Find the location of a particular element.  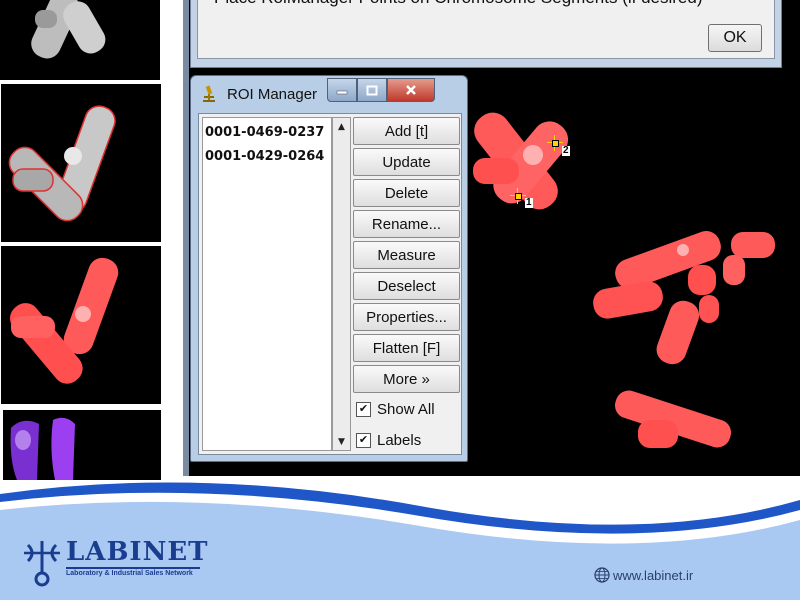

deselect-button: Deselect is located at coordinates (406, 286).